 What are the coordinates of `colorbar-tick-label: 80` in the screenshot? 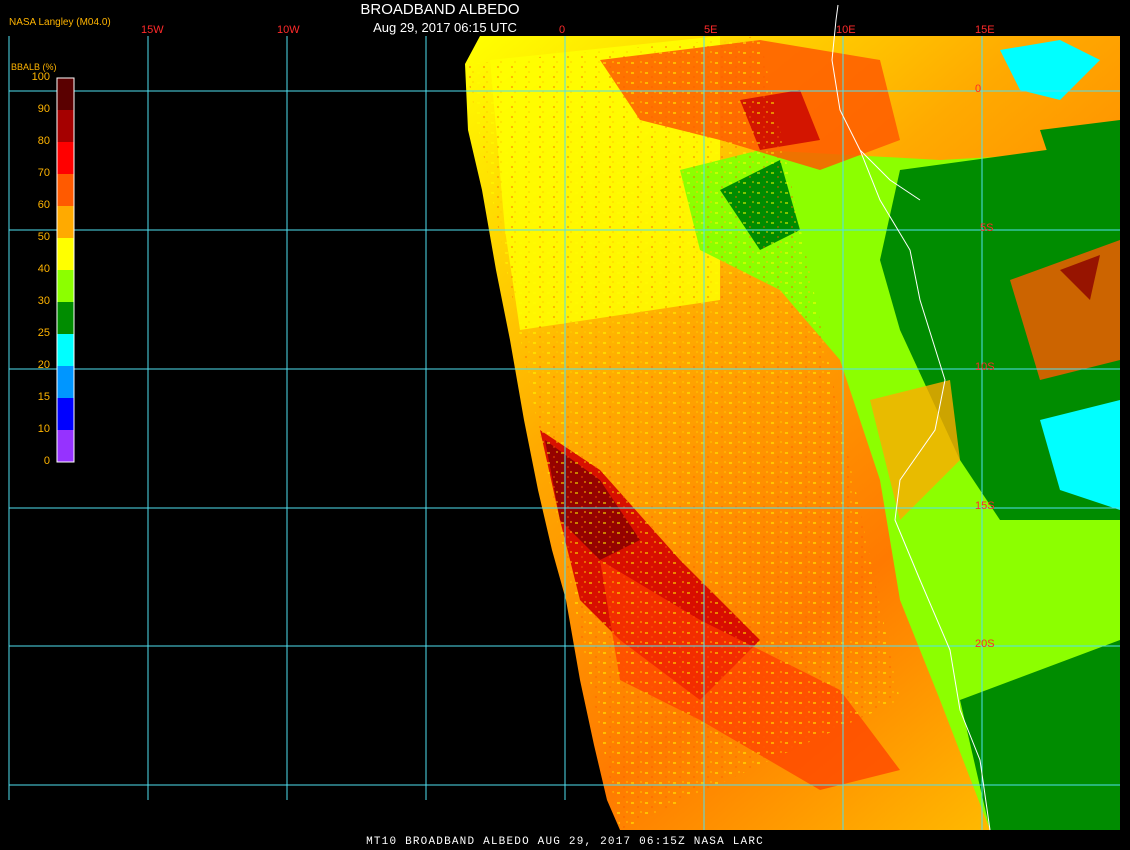 It's located at (43, 141).